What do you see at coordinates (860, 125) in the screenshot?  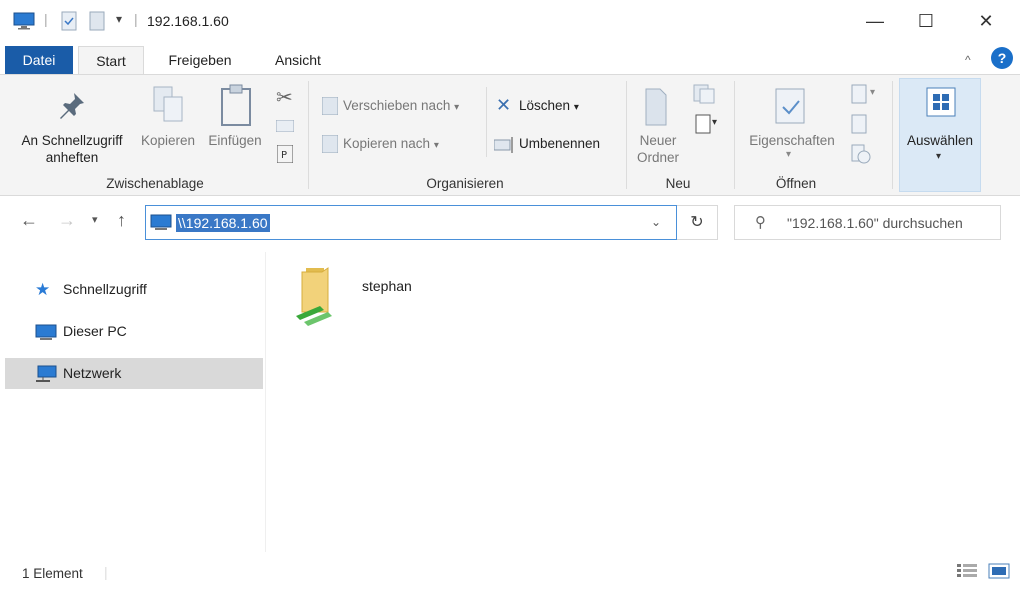 I see `edit-icon` at bounding box center [860, 125].